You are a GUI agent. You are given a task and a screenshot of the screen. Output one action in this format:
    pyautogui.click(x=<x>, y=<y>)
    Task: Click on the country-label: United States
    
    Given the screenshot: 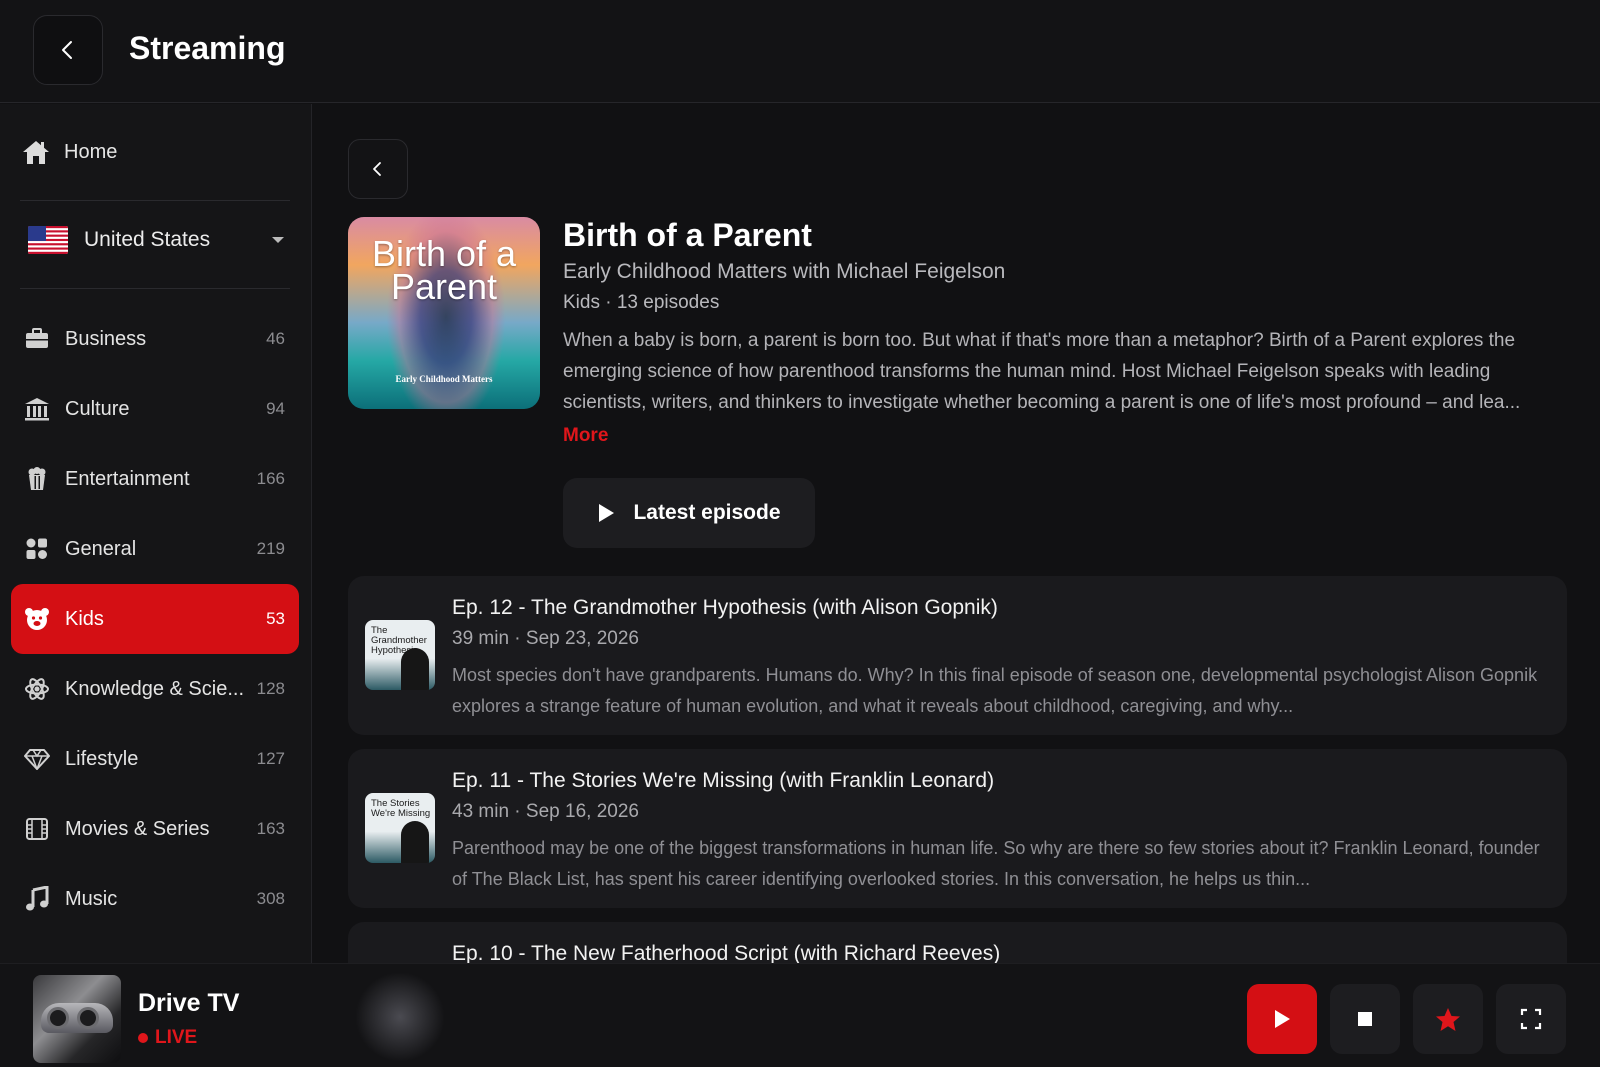 What is the action you would take?
    pyautogui.click(x=147, y=239)
    